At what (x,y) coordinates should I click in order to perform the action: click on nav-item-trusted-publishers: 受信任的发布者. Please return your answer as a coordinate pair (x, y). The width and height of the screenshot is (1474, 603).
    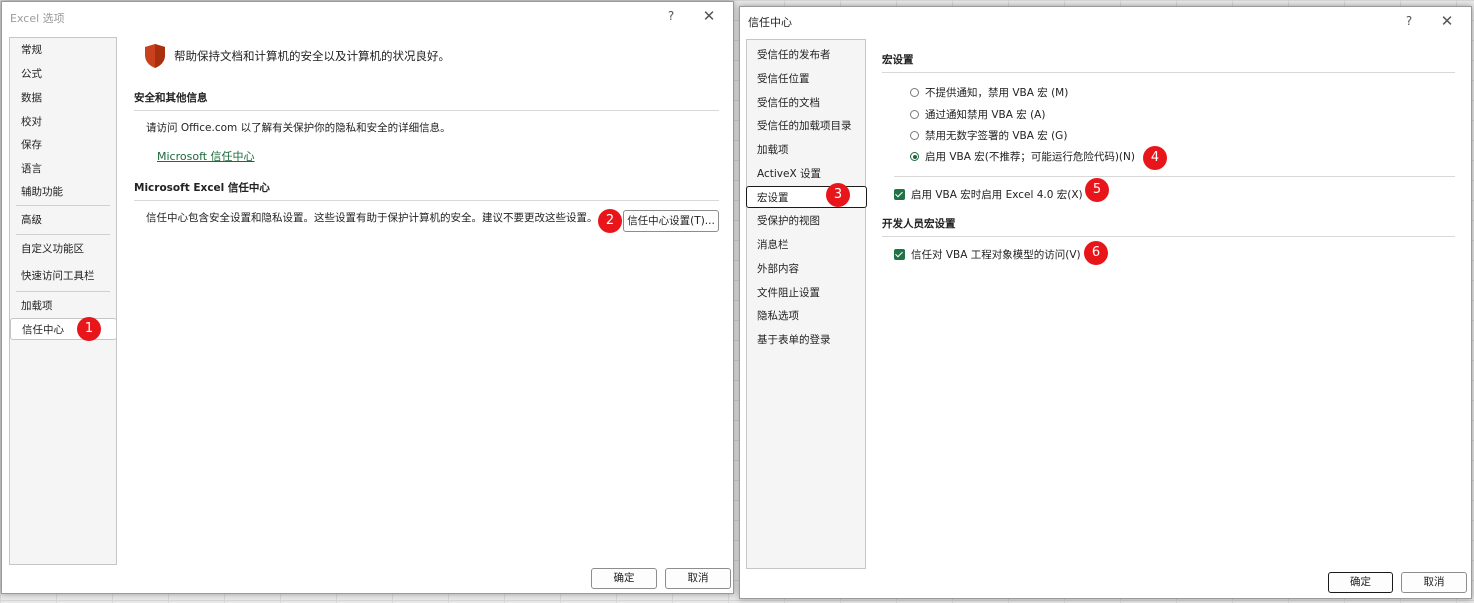
    Looking at the image, I should click on (806, 55).